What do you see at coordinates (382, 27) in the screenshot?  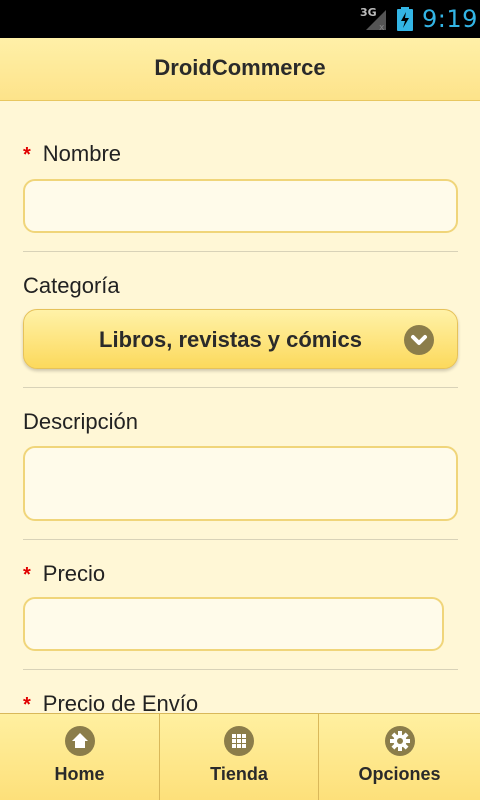 I see `svg-text: x` at bounding box center [382, 27].